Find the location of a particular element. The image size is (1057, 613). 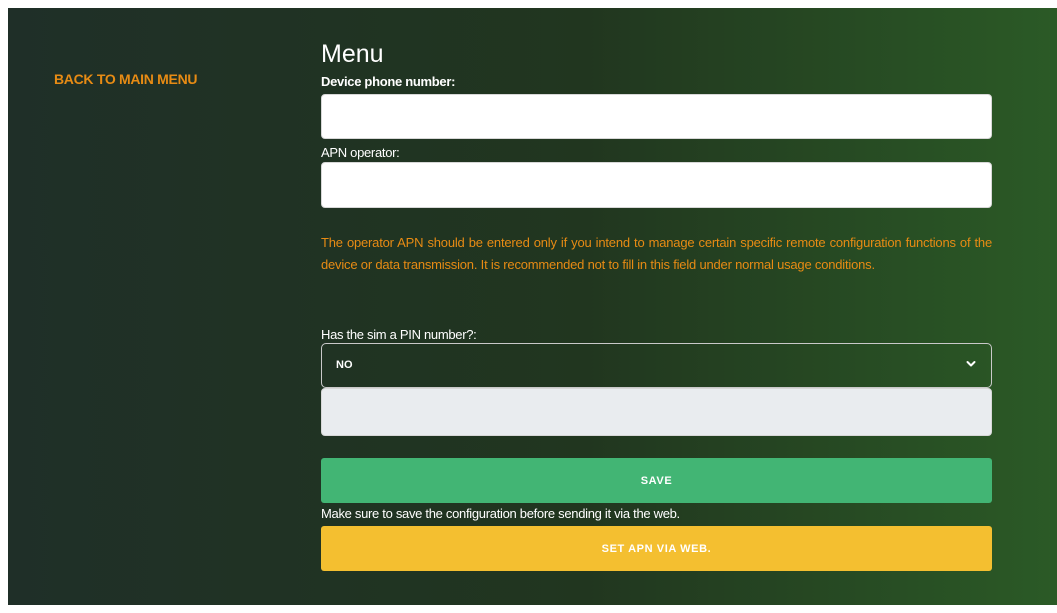

page-title: Menu is located at coordinates (352, 54).